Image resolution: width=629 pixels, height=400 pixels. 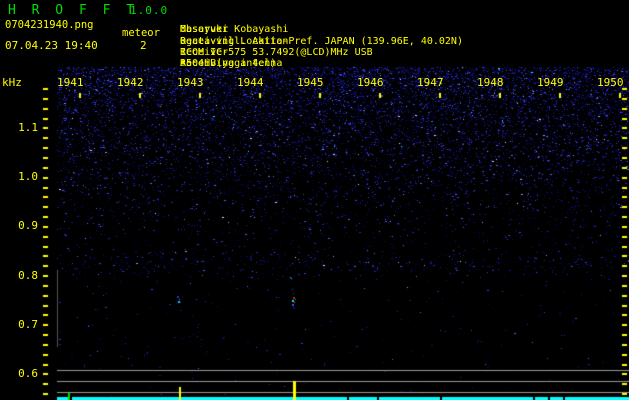 What do you see at coordinates (70, 82) in the screenshot?
I see `x-axis-tick-label: 1941` at bounding box center [70, 82].